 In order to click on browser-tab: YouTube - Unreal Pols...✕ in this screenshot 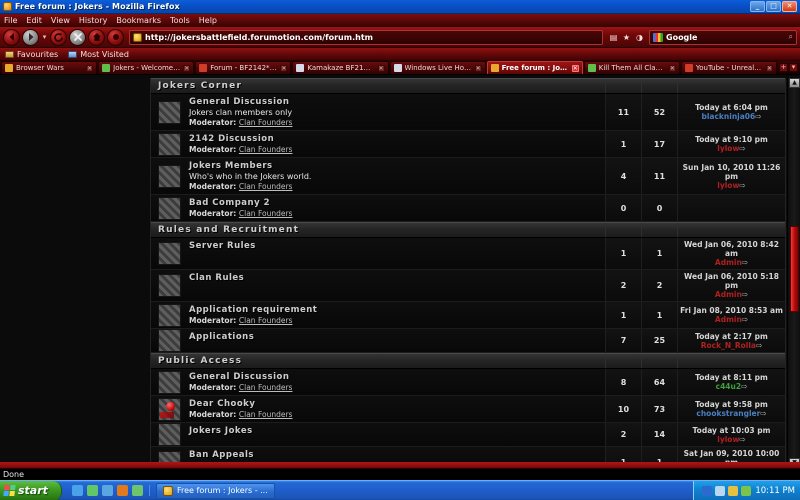, I will do `click(728, 67)`.